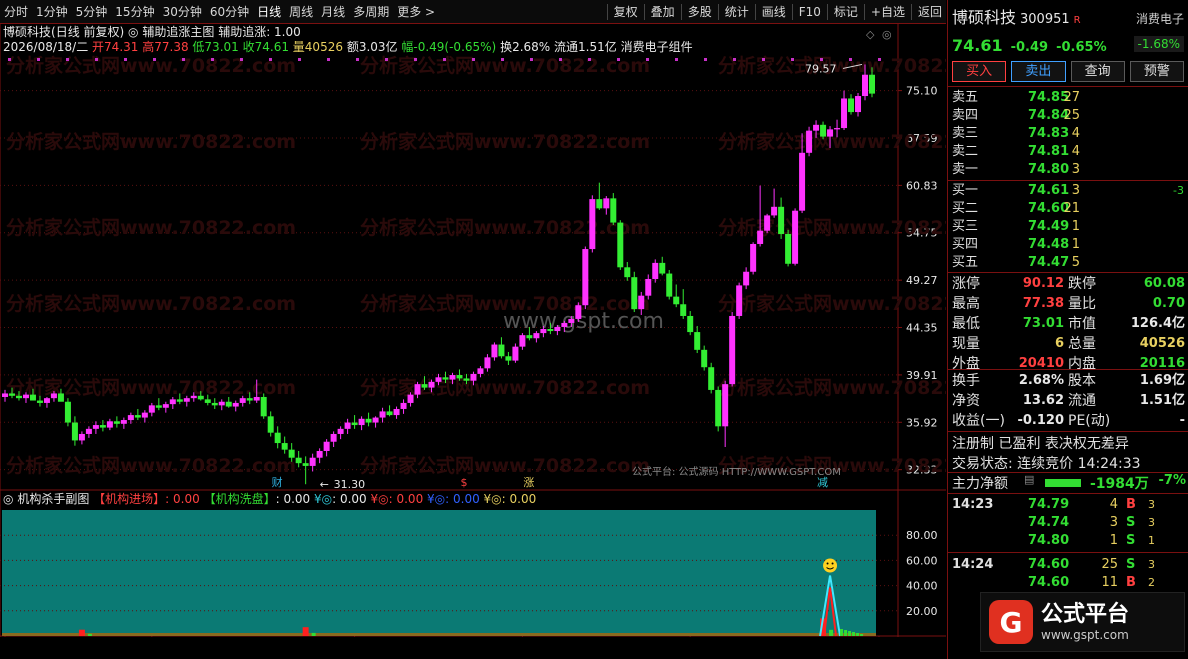 Image resolution: width=1188 pixels, height=659 pixels. What do you see at coordinates (965, 262) in the screenshot?
I see `bid-label: 买五` at bounding box center [965, 262].